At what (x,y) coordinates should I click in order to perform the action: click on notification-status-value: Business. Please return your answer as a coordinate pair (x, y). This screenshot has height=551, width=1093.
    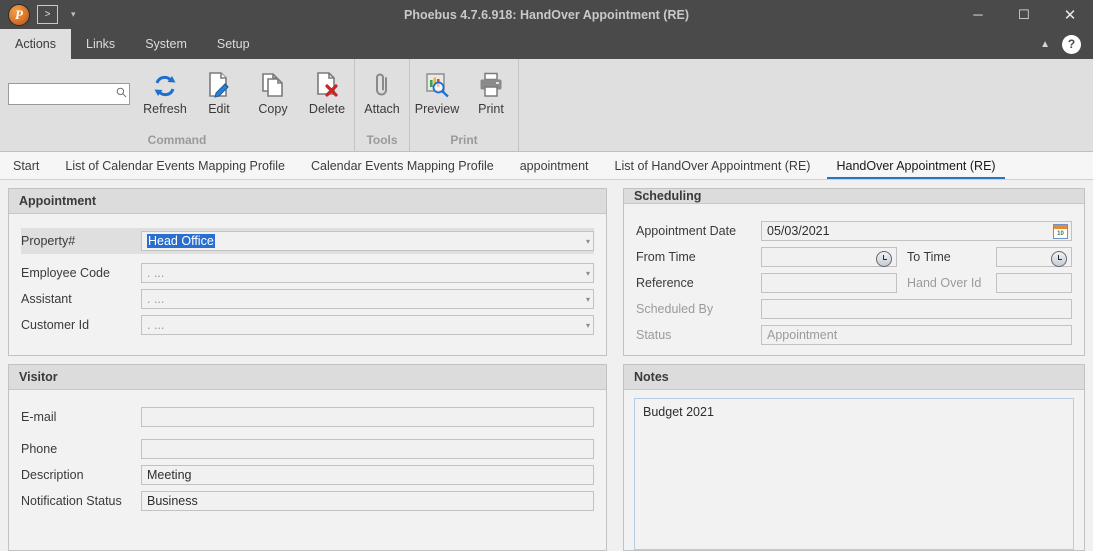
    Looking at the image, I should click on (172, 501).